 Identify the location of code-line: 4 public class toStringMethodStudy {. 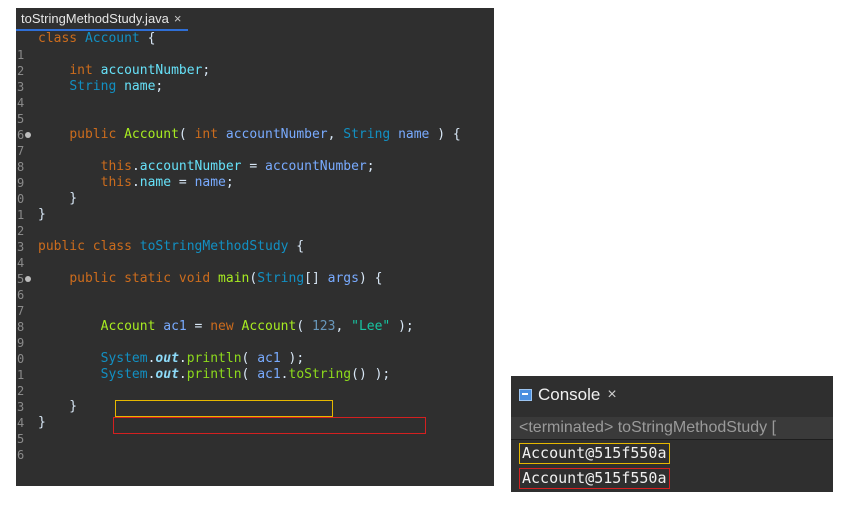
(255, 254).